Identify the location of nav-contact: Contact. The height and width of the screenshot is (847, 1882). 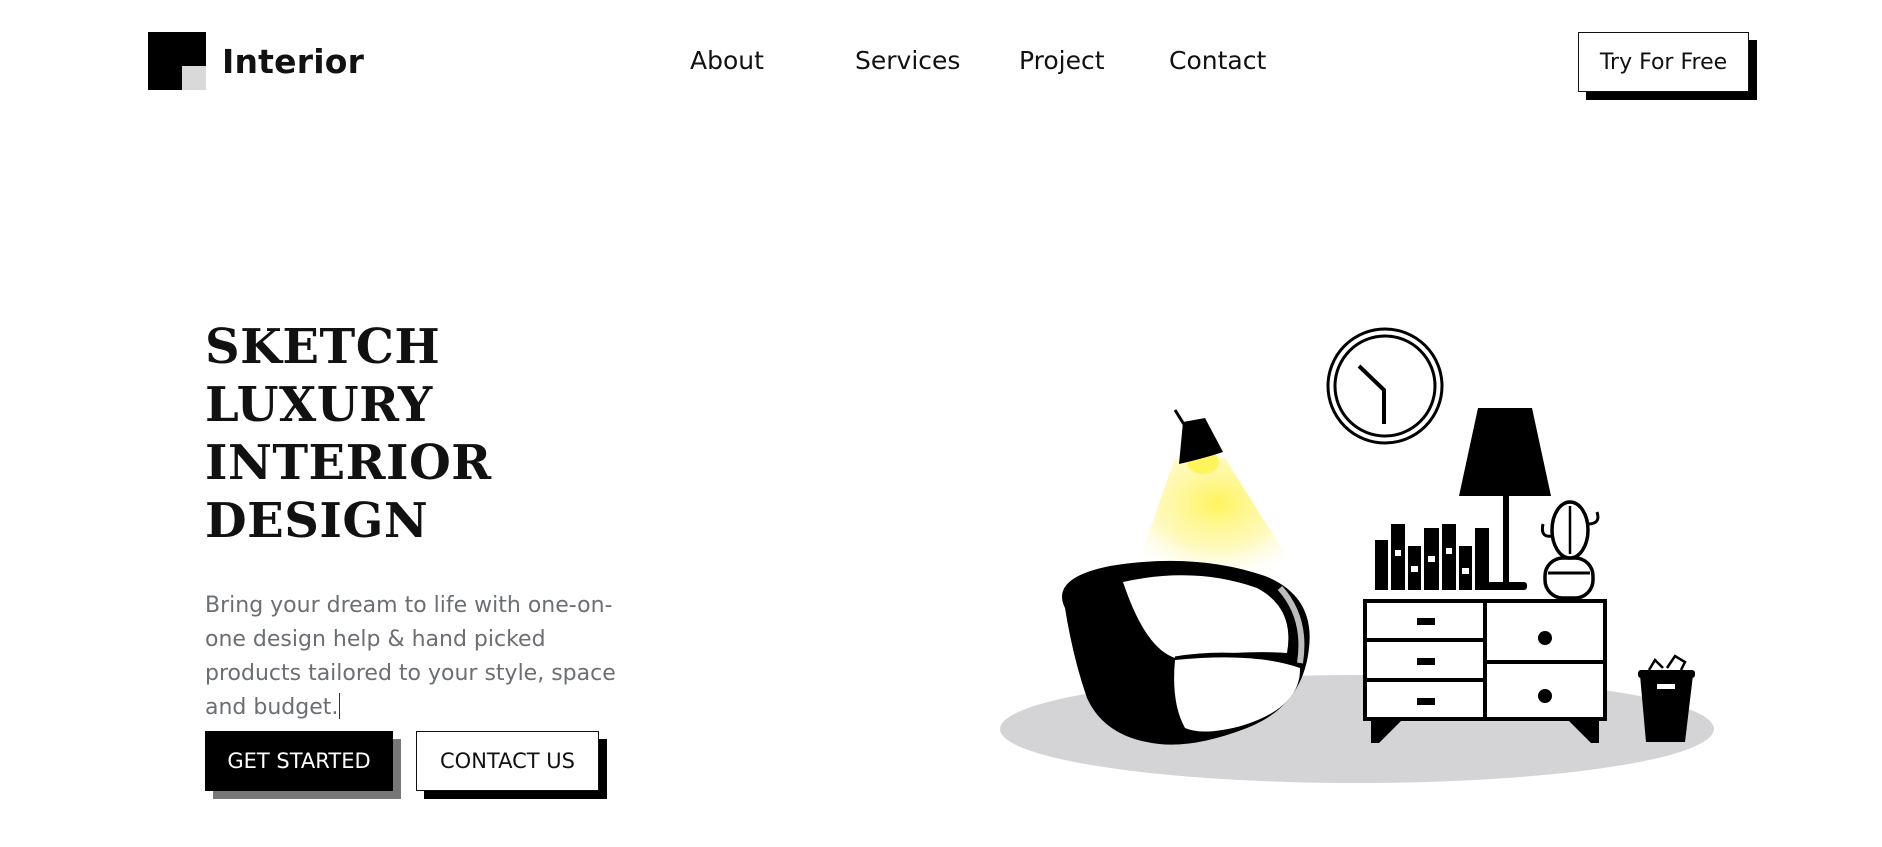
(1217, 60).